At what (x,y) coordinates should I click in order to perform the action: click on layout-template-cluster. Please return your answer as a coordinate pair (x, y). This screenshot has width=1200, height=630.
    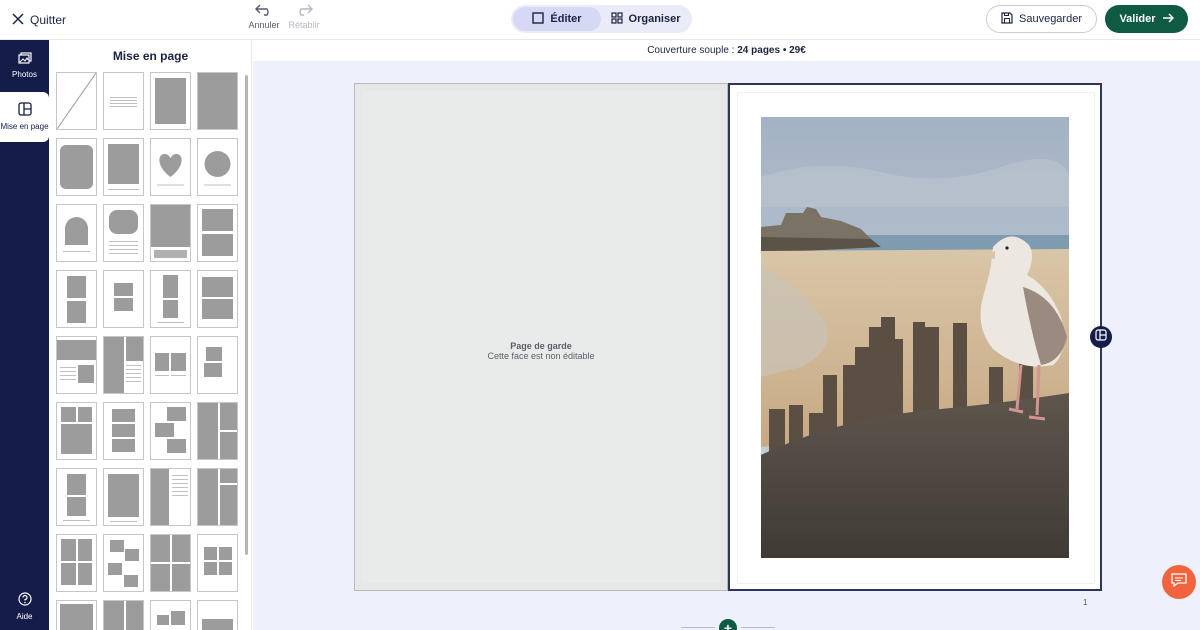
    Looking at the image, I should click on (170, 615).